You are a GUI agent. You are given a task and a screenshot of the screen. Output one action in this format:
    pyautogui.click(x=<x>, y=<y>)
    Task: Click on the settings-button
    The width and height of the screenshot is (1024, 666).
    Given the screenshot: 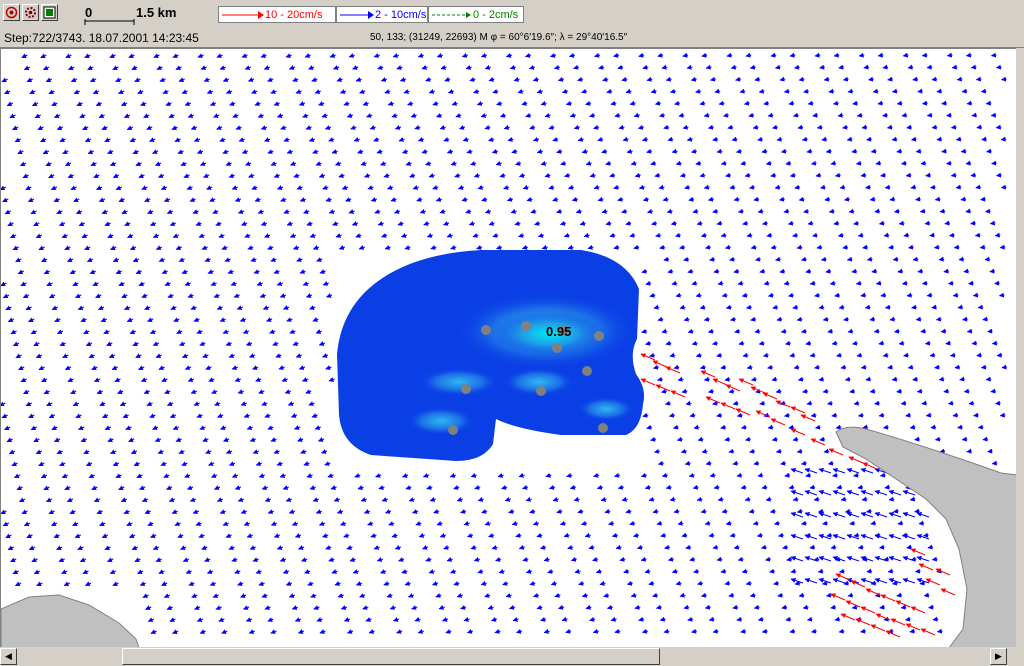 What is the action you would take?
    pyautogui.click(x=30, y=12)
    